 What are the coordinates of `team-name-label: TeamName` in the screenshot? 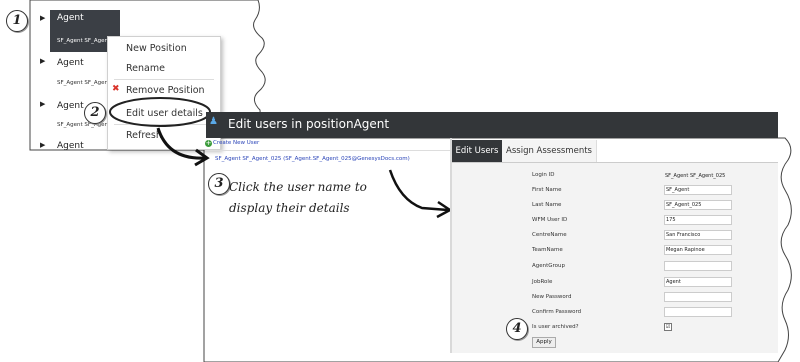 It's located at (547, 250).